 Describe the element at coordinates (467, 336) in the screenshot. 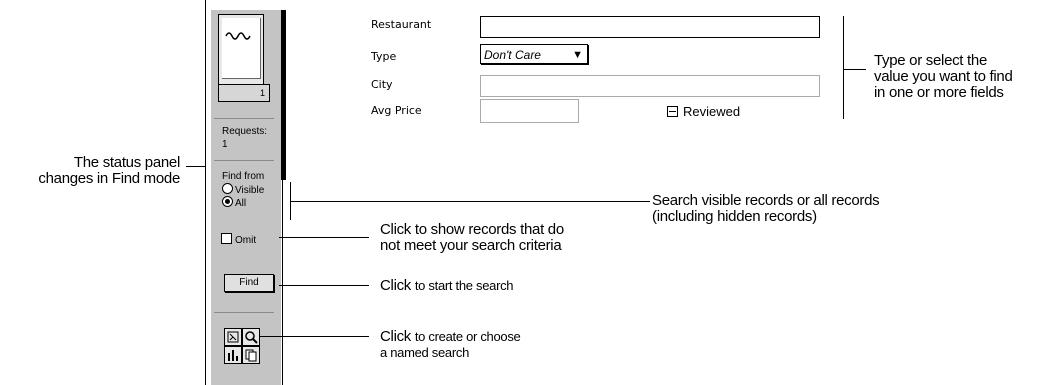

I see `callout-small-text: to create or choose` at that location.